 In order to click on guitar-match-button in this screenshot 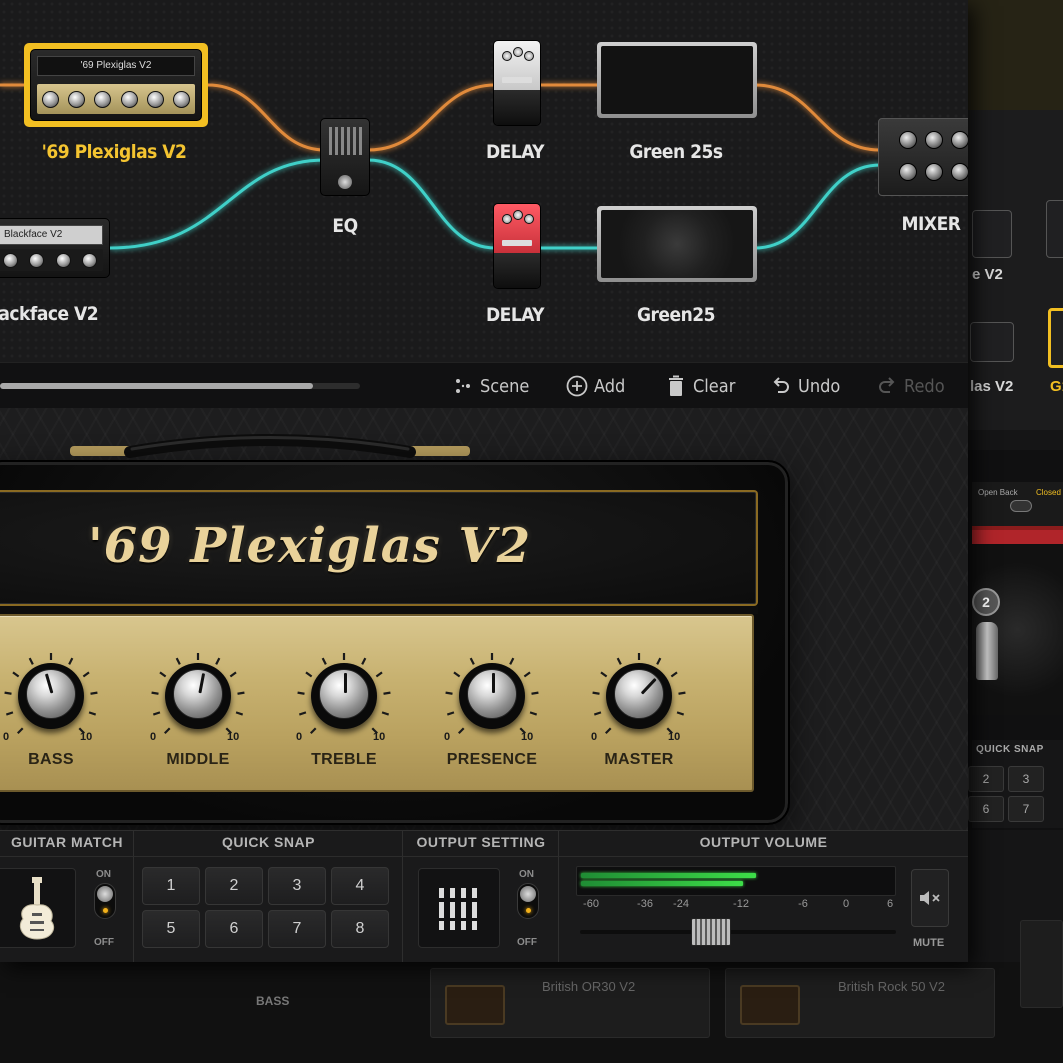, I will do `click(38, 908)`.